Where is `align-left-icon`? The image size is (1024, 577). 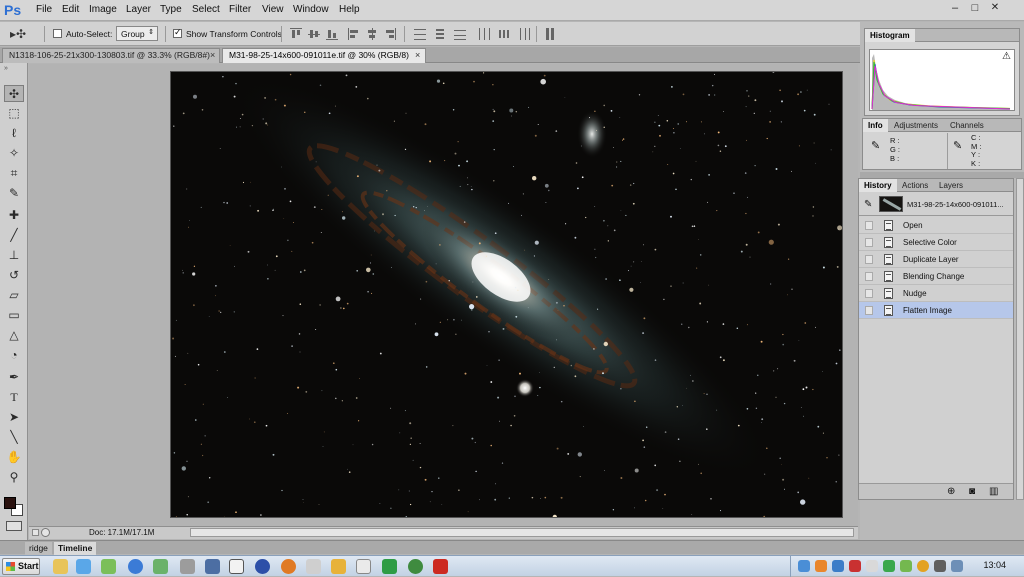
align-left-icon is located at coordinates (354, 34).